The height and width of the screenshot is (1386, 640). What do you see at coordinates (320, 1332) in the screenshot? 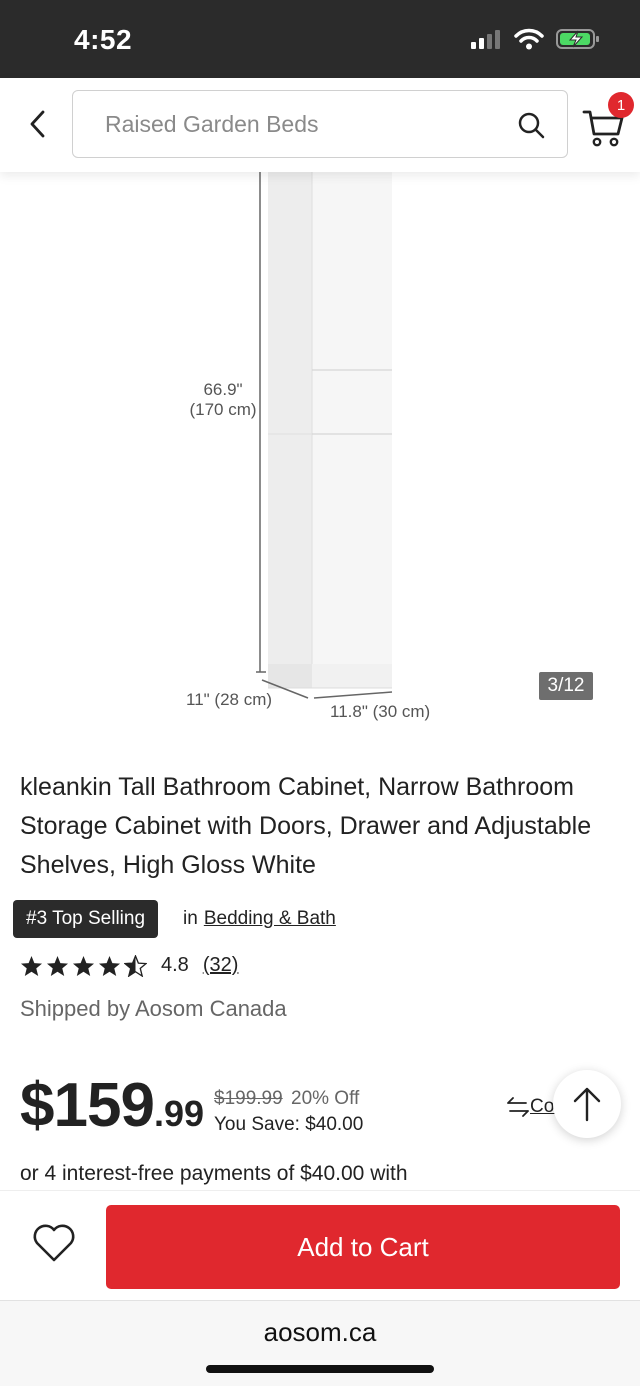
I see `url-text: aosom.ca` at bounding box center [320, 1332].